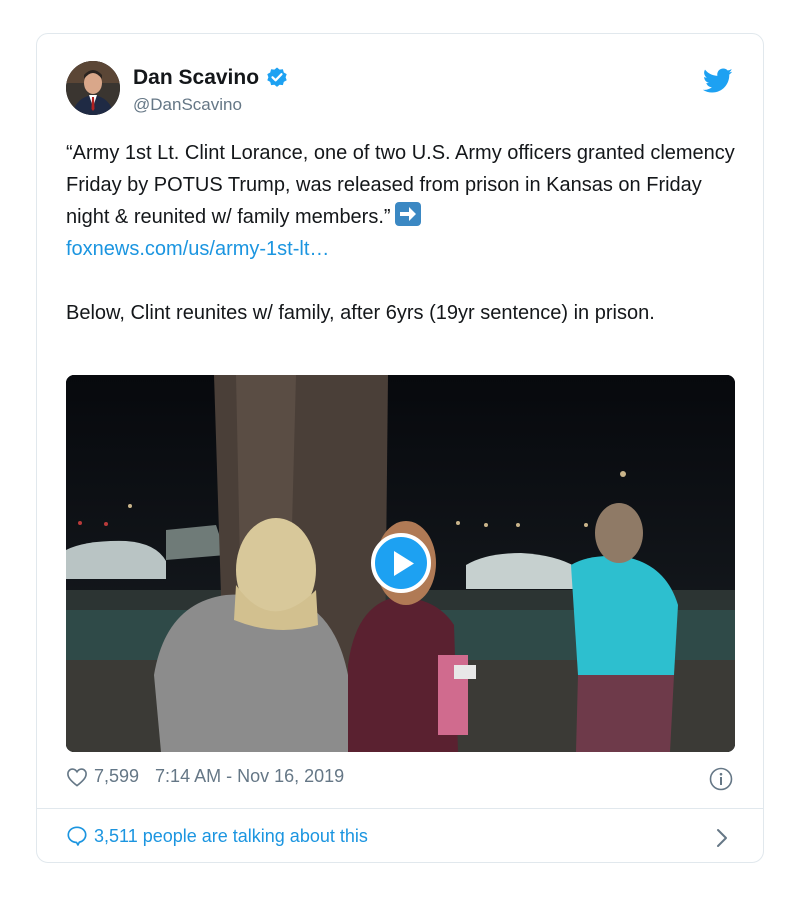 The image size is (800, 899). Describe the element at coordinates (93, 88) in the screenshot. I see `author-avatar` at that location.